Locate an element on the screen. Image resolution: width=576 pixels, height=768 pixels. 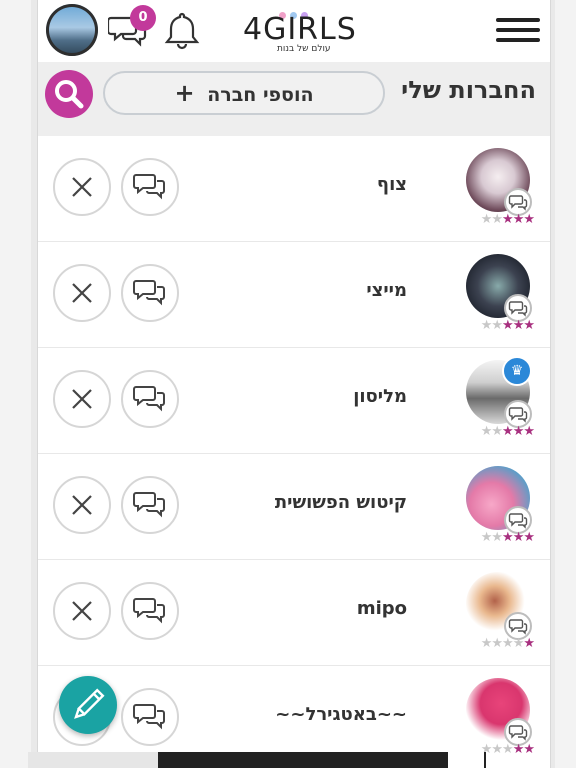
logo-tagline: עולם של בנות is located at coordinates (304, 49).